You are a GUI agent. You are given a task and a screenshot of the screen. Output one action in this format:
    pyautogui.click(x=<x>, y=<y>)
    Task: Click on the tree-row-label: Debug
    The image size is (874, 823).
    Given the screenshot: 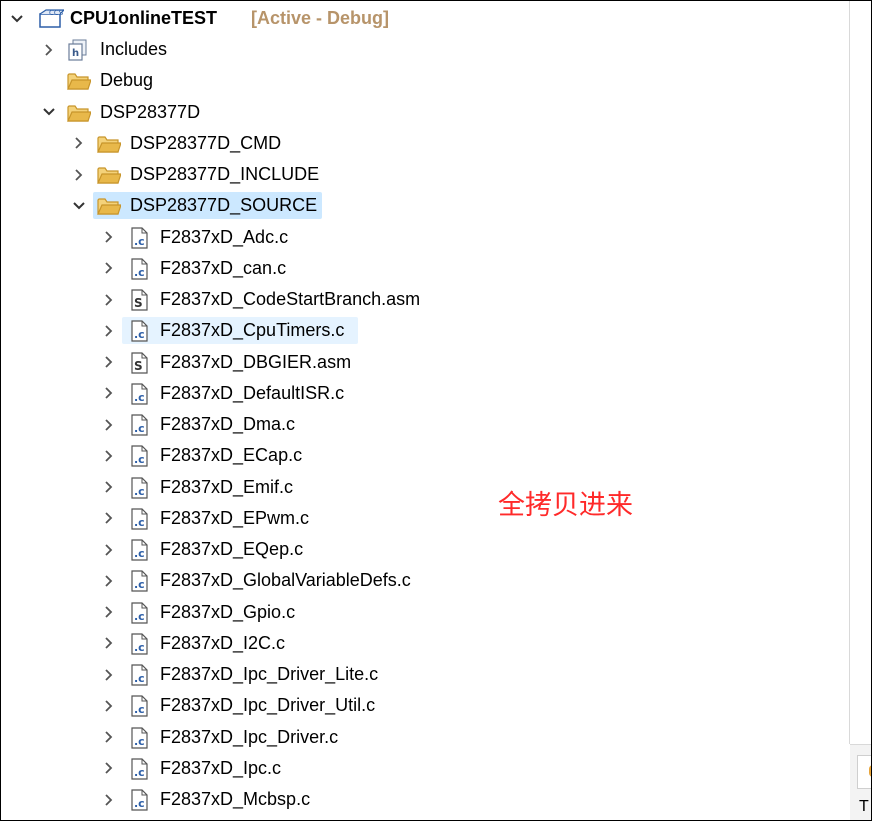 What is the action you would take?
    pyautogui.click(x=127, y=80)
    